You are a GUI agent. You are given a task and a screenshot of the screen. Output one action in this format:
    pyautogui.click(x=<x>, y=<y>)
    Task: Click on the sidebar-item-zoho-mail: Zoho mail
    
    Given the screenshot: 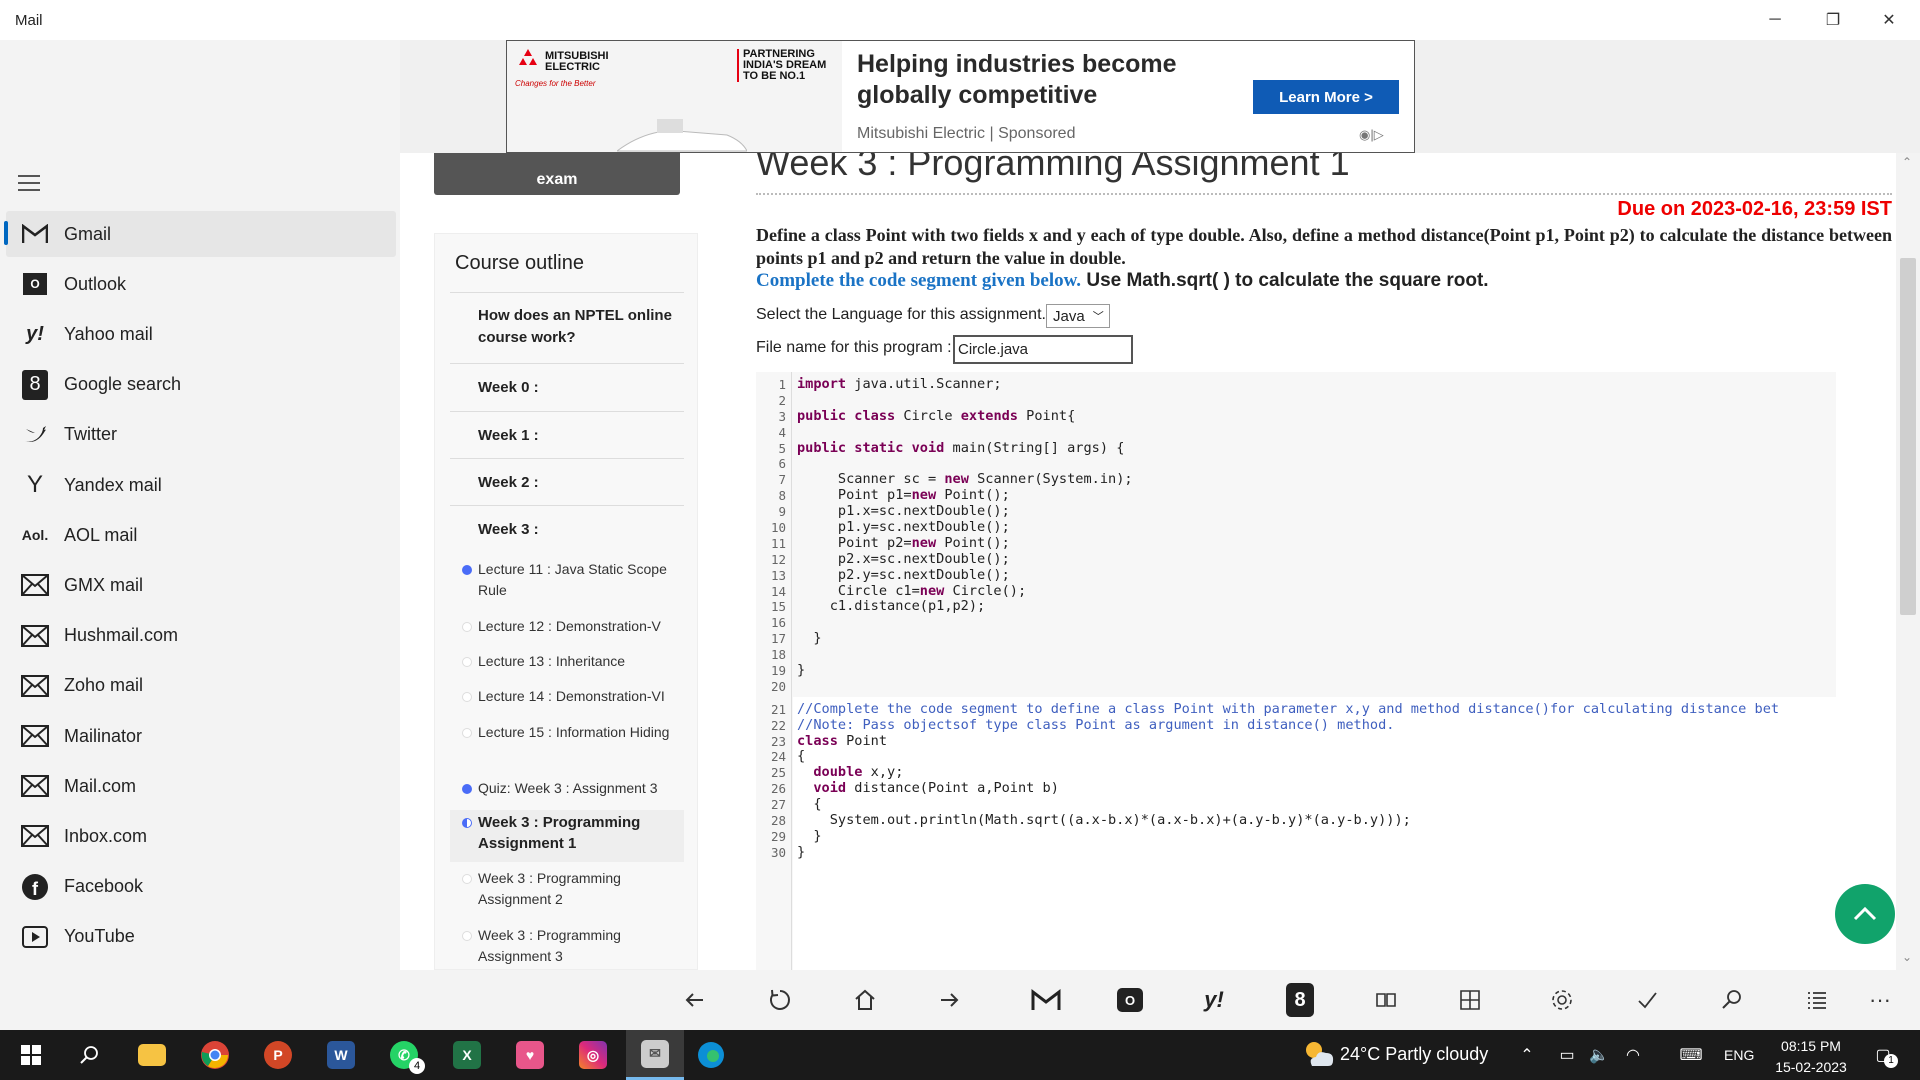 What is the action you would take?
    pyautogui.click(x=201, y=686)
    